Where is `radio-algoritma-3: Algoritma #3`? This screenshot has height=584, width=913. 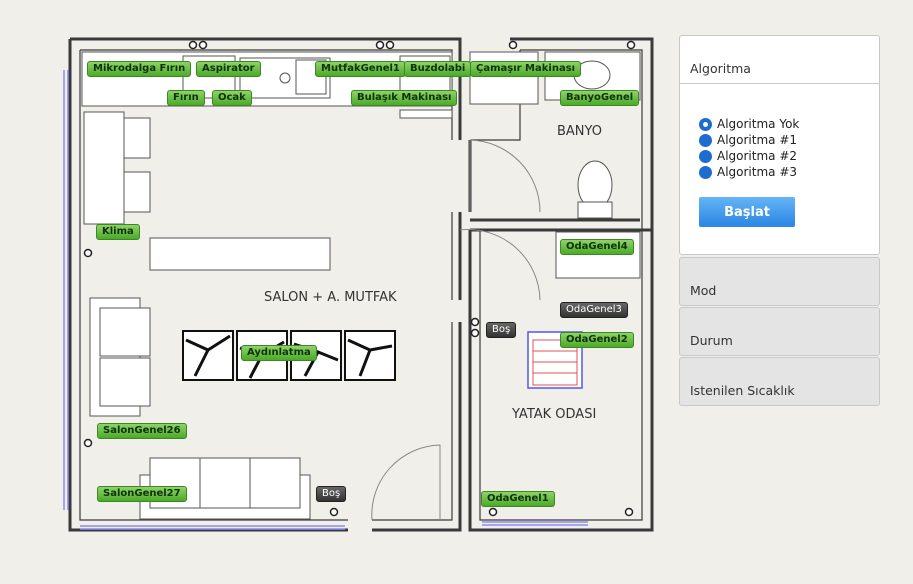
radio-algoritma-3: Algoritma #3 is located at coordinates (748, 172).